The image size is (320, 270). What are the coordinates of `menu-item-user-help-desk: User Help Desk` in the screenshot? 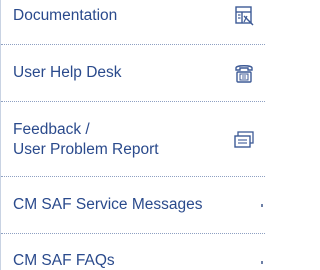 It's located at (133, 75).